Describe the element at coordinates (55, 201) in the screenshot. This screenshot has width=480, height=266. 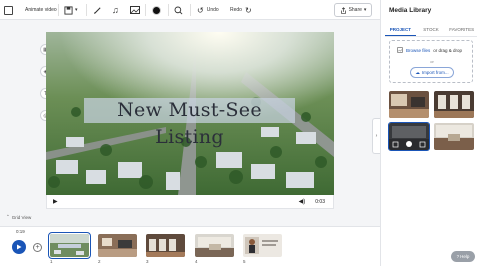
I see `play-icon: ▶` at that location.